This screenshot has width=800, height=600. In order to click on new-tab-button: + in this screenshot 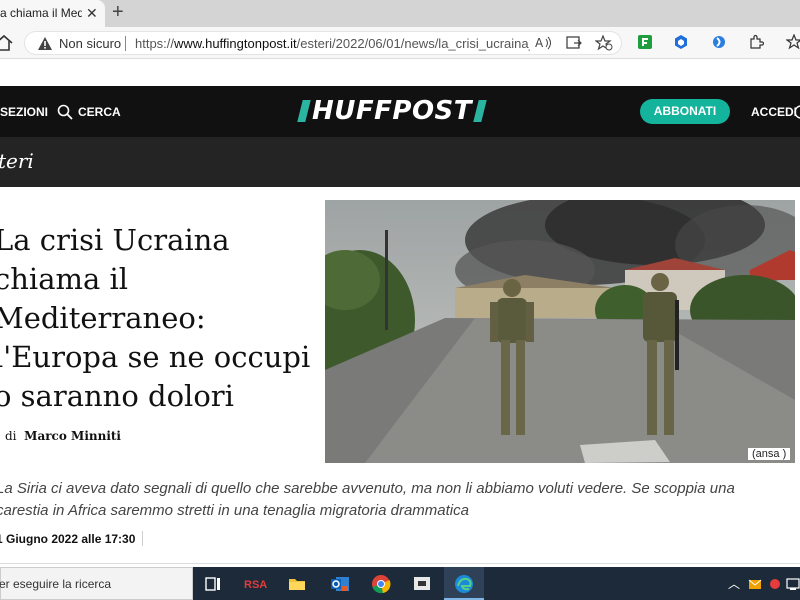, I will do `click(118, 12)`.